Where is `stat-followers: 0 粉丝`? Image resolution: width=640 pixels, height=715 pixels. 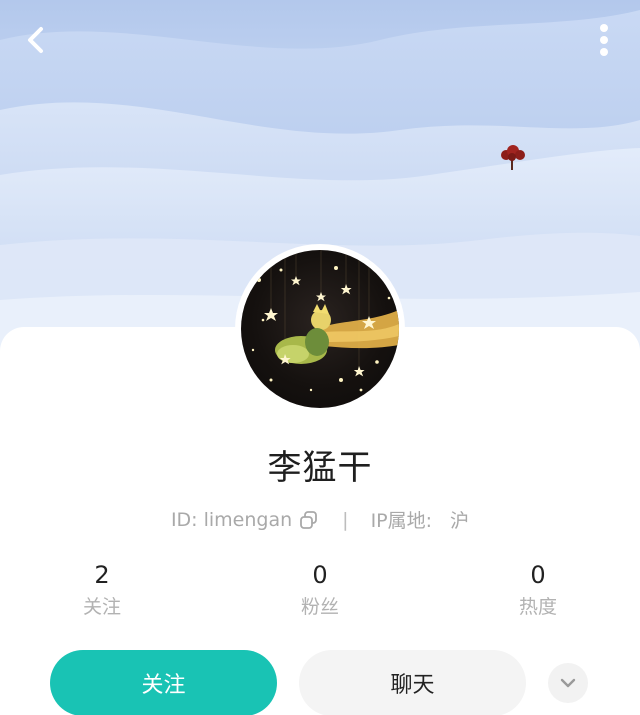 stat-followers: 0 粉丝 is located at coordinates (320, 591).